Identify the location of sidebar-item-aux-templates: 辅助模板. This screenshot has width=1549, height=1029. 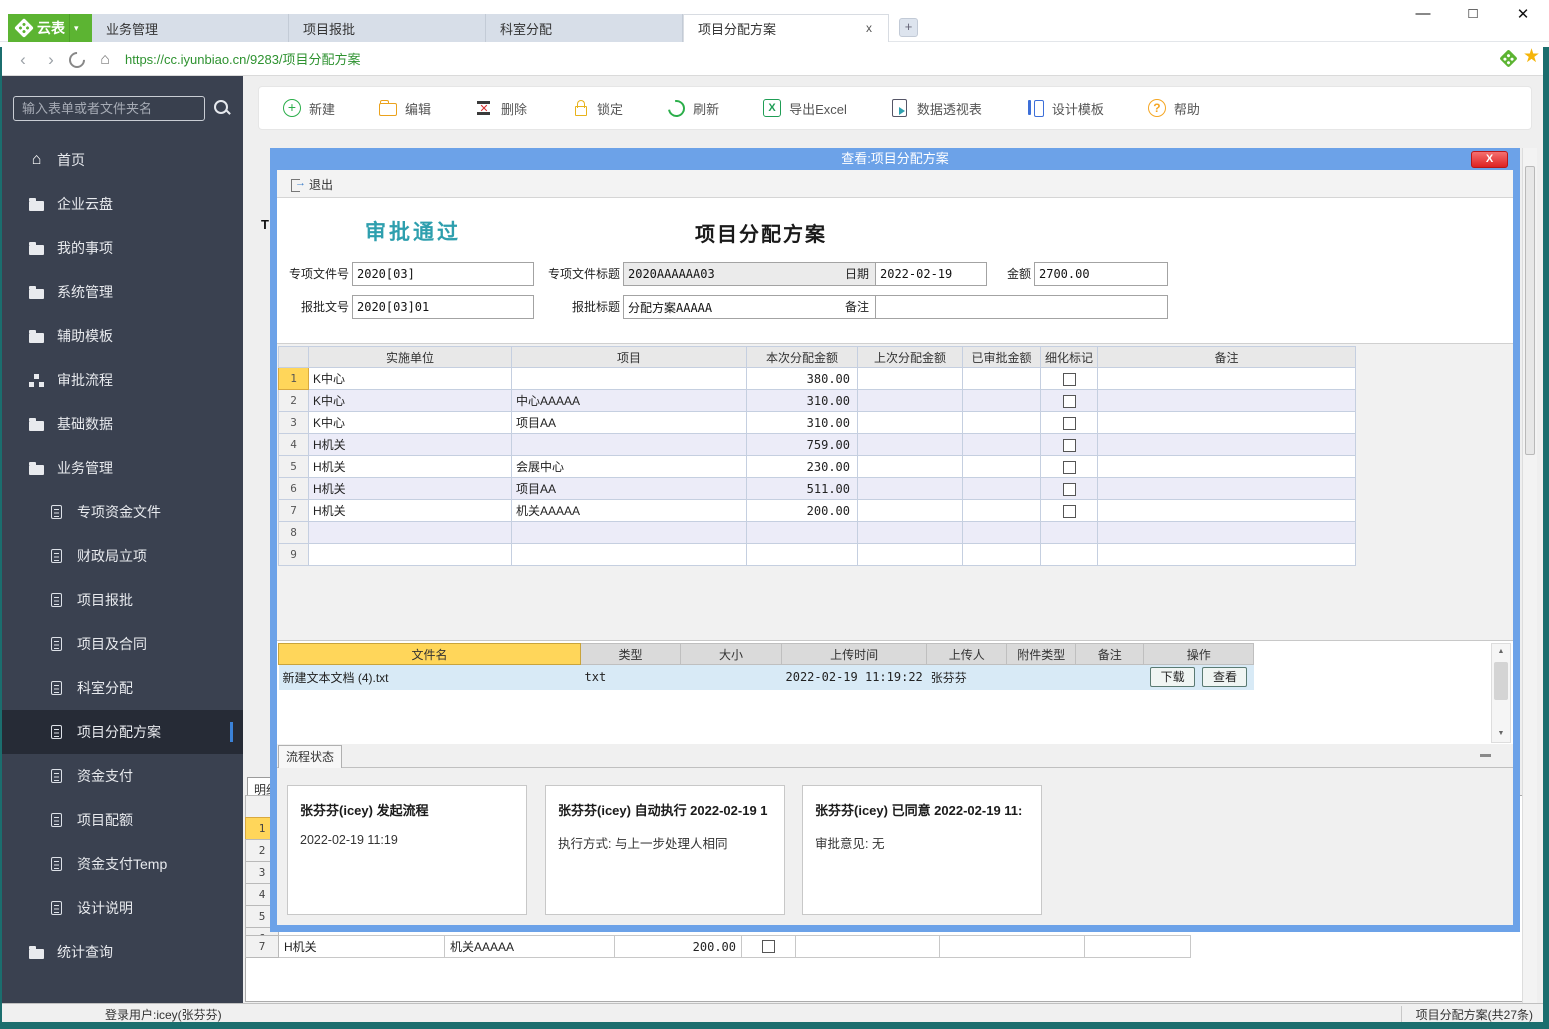
(122, 336).